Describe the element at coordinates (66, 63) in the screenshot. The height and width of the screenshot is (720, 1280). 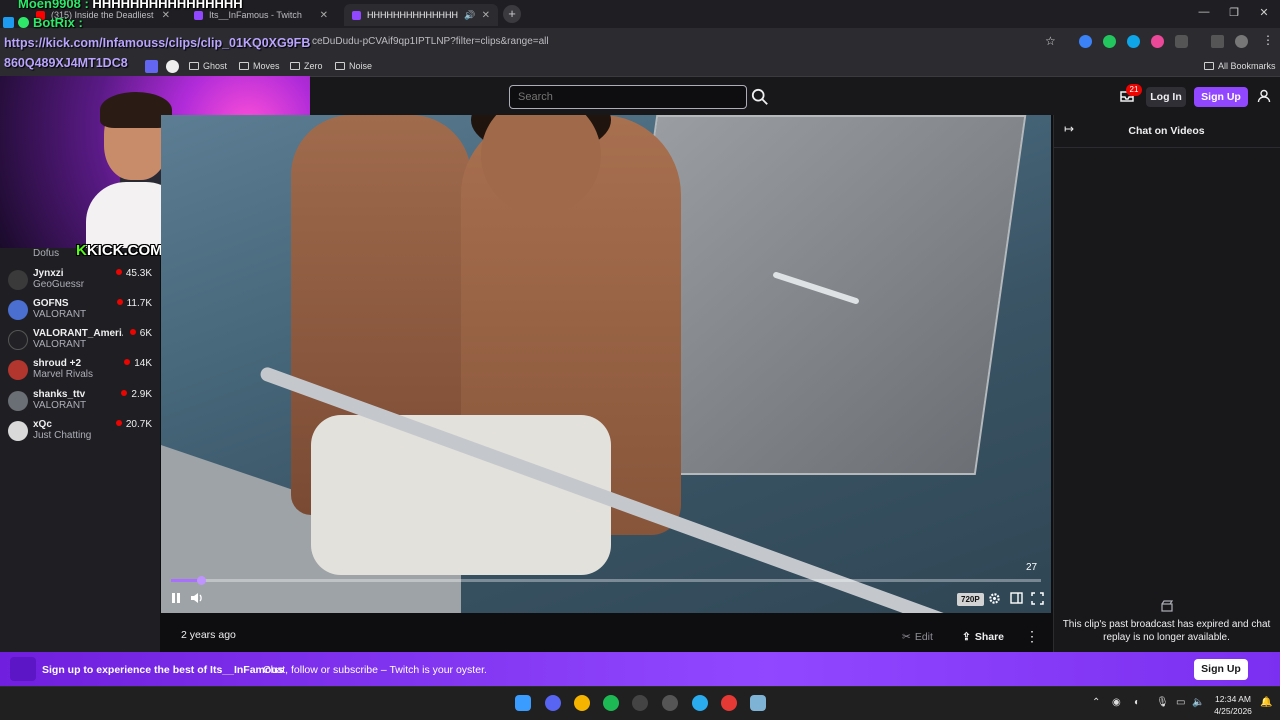
I see `overlay-kick-link-cont: 860Q489XJ4MT1DC8` at that location.